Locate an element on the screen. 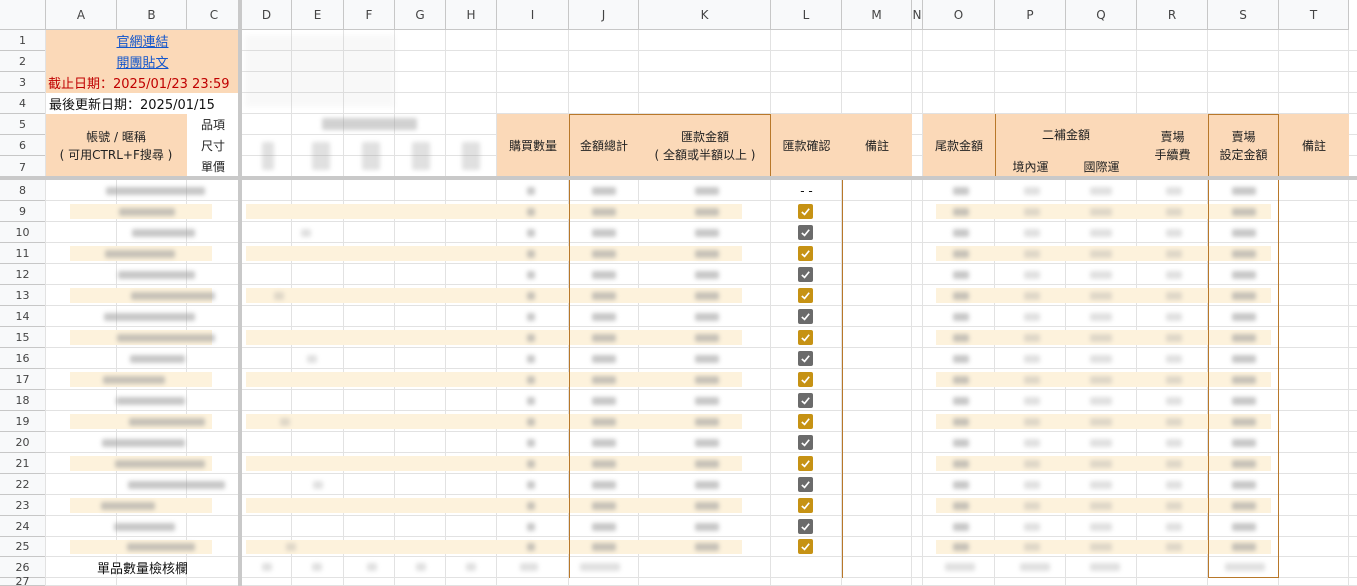  official-link: 官網連結 is located at coordinates (142, 40).